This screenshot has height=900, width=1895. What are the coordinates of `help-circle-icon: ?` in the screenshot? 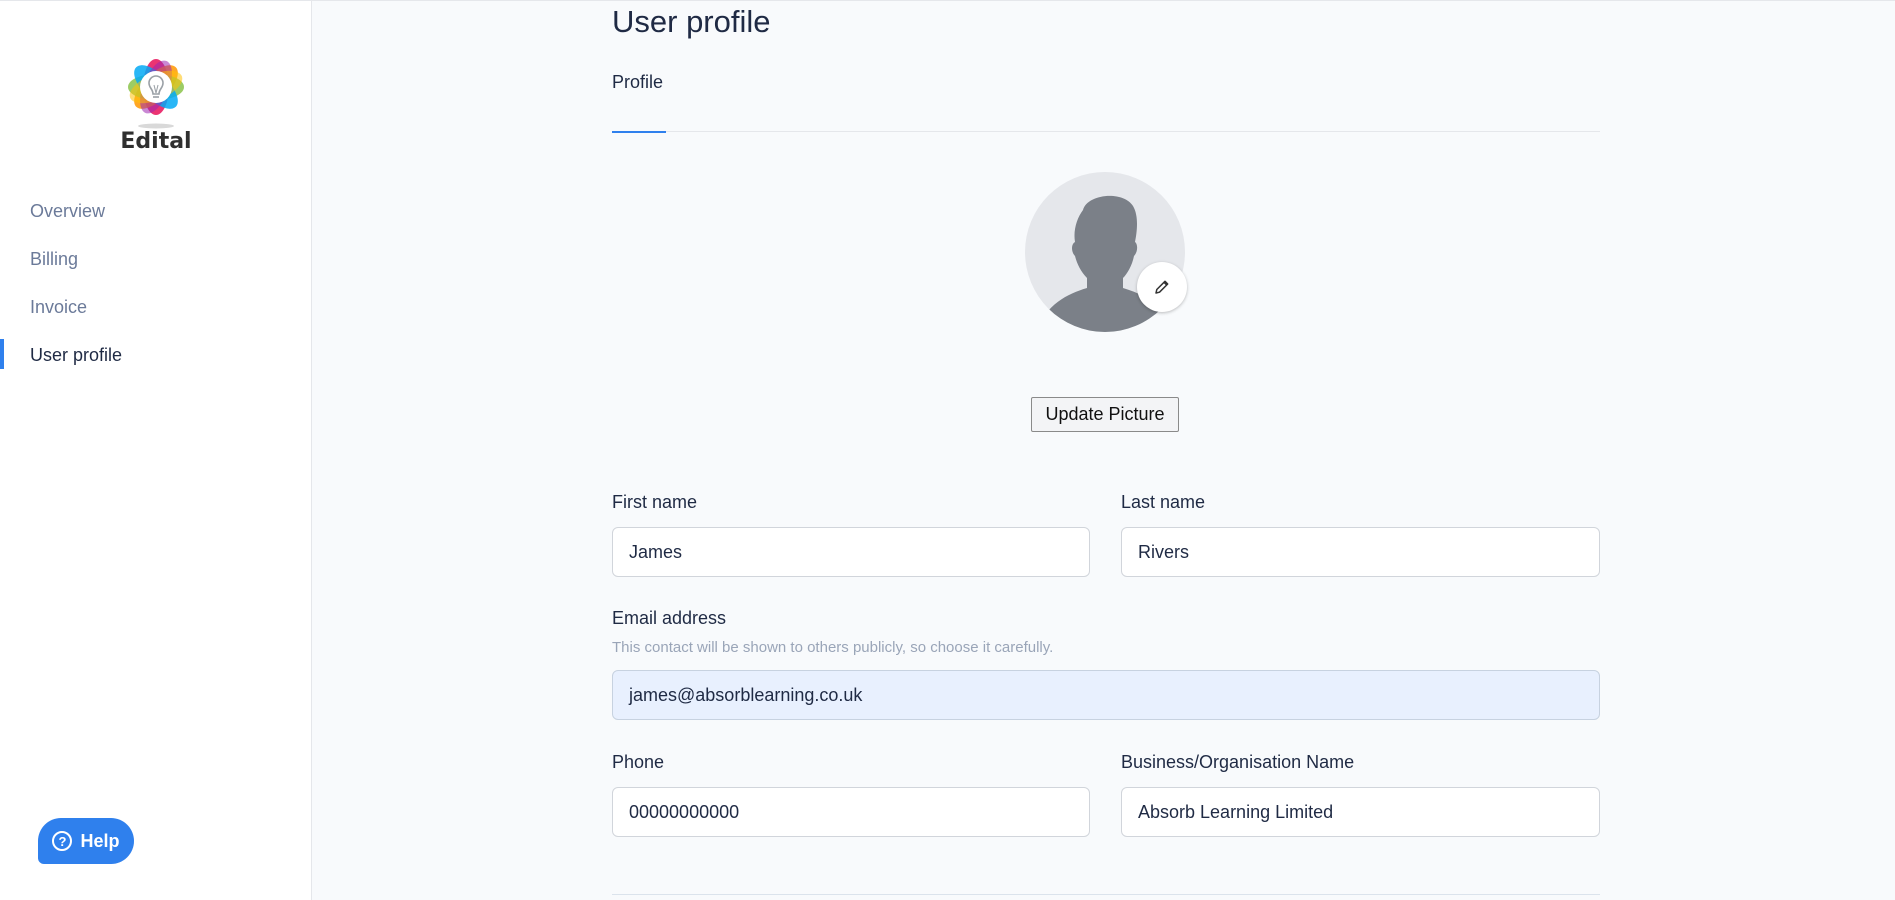 It's located at (62, 841).